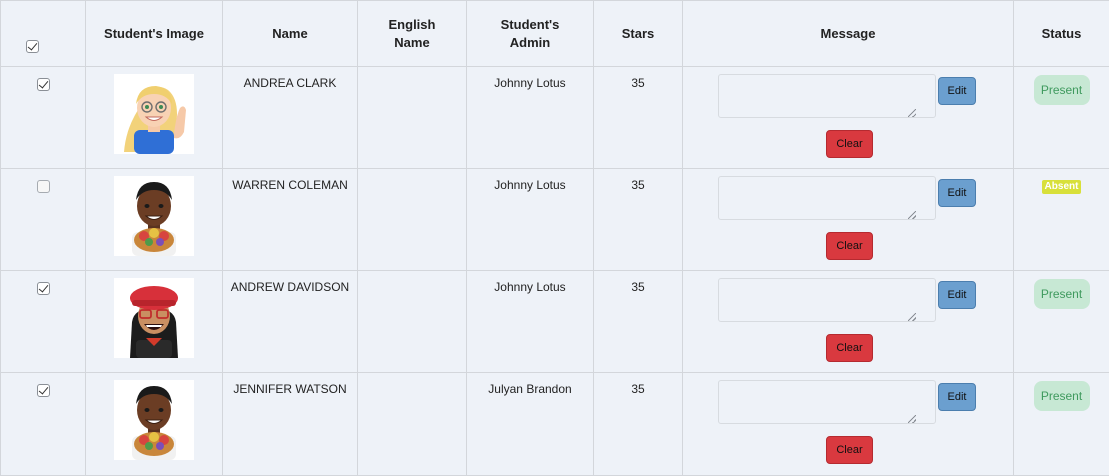  Describe the element at coordinates (530, 389) in the screenshot. I see `student-admin: Julyan Brandon` at that location.